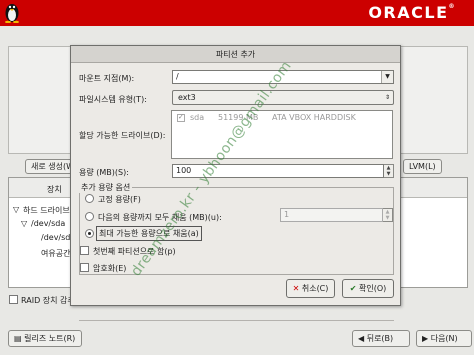 The width and height of the screenshot is (474, 355). I want to click on lvm-button: LVM(L), so click(422, 166).